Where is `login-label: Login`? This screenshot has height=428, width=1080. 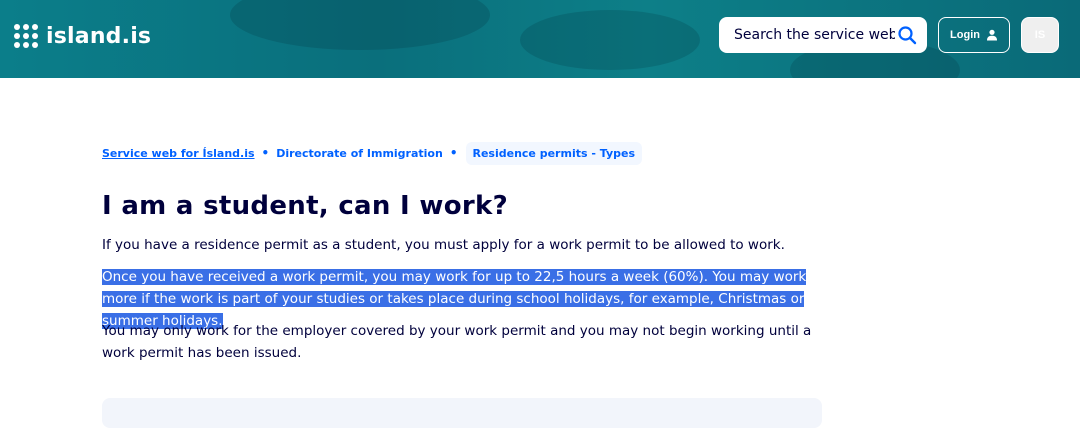
login-label: Login is located at coordinates (965, 35).